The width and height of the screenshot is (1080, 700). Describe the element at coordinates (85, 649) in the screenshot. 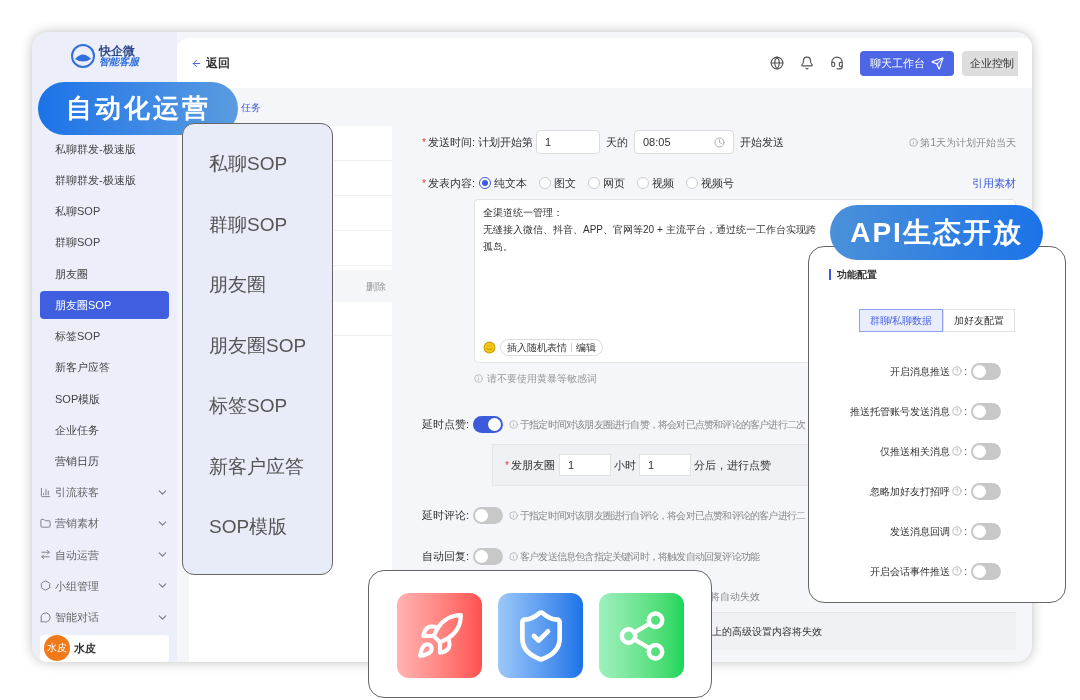

I see `user-name: 水皮` at that location.